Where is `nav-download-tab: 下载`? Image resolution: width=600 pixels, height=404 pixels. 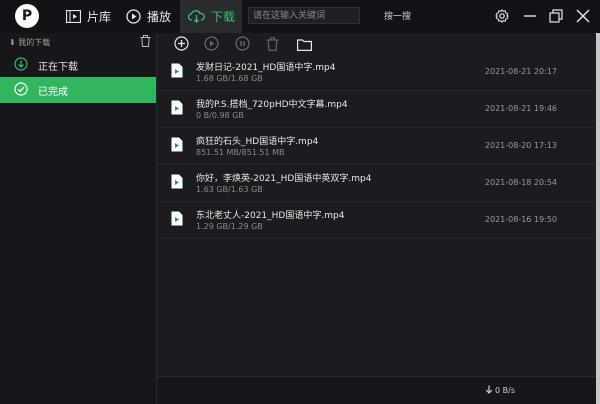 nav-download-tab: 下载 is located at coordinates (211, 16).